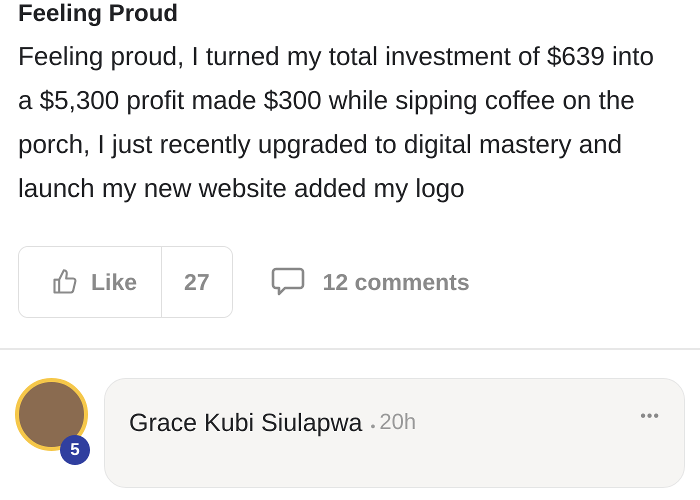 This screenshot has width=700, height=500. What do you see at coordinates (90, 282) in the screenshot?
I see `like-button: Like` at bounding box center [90, 282].